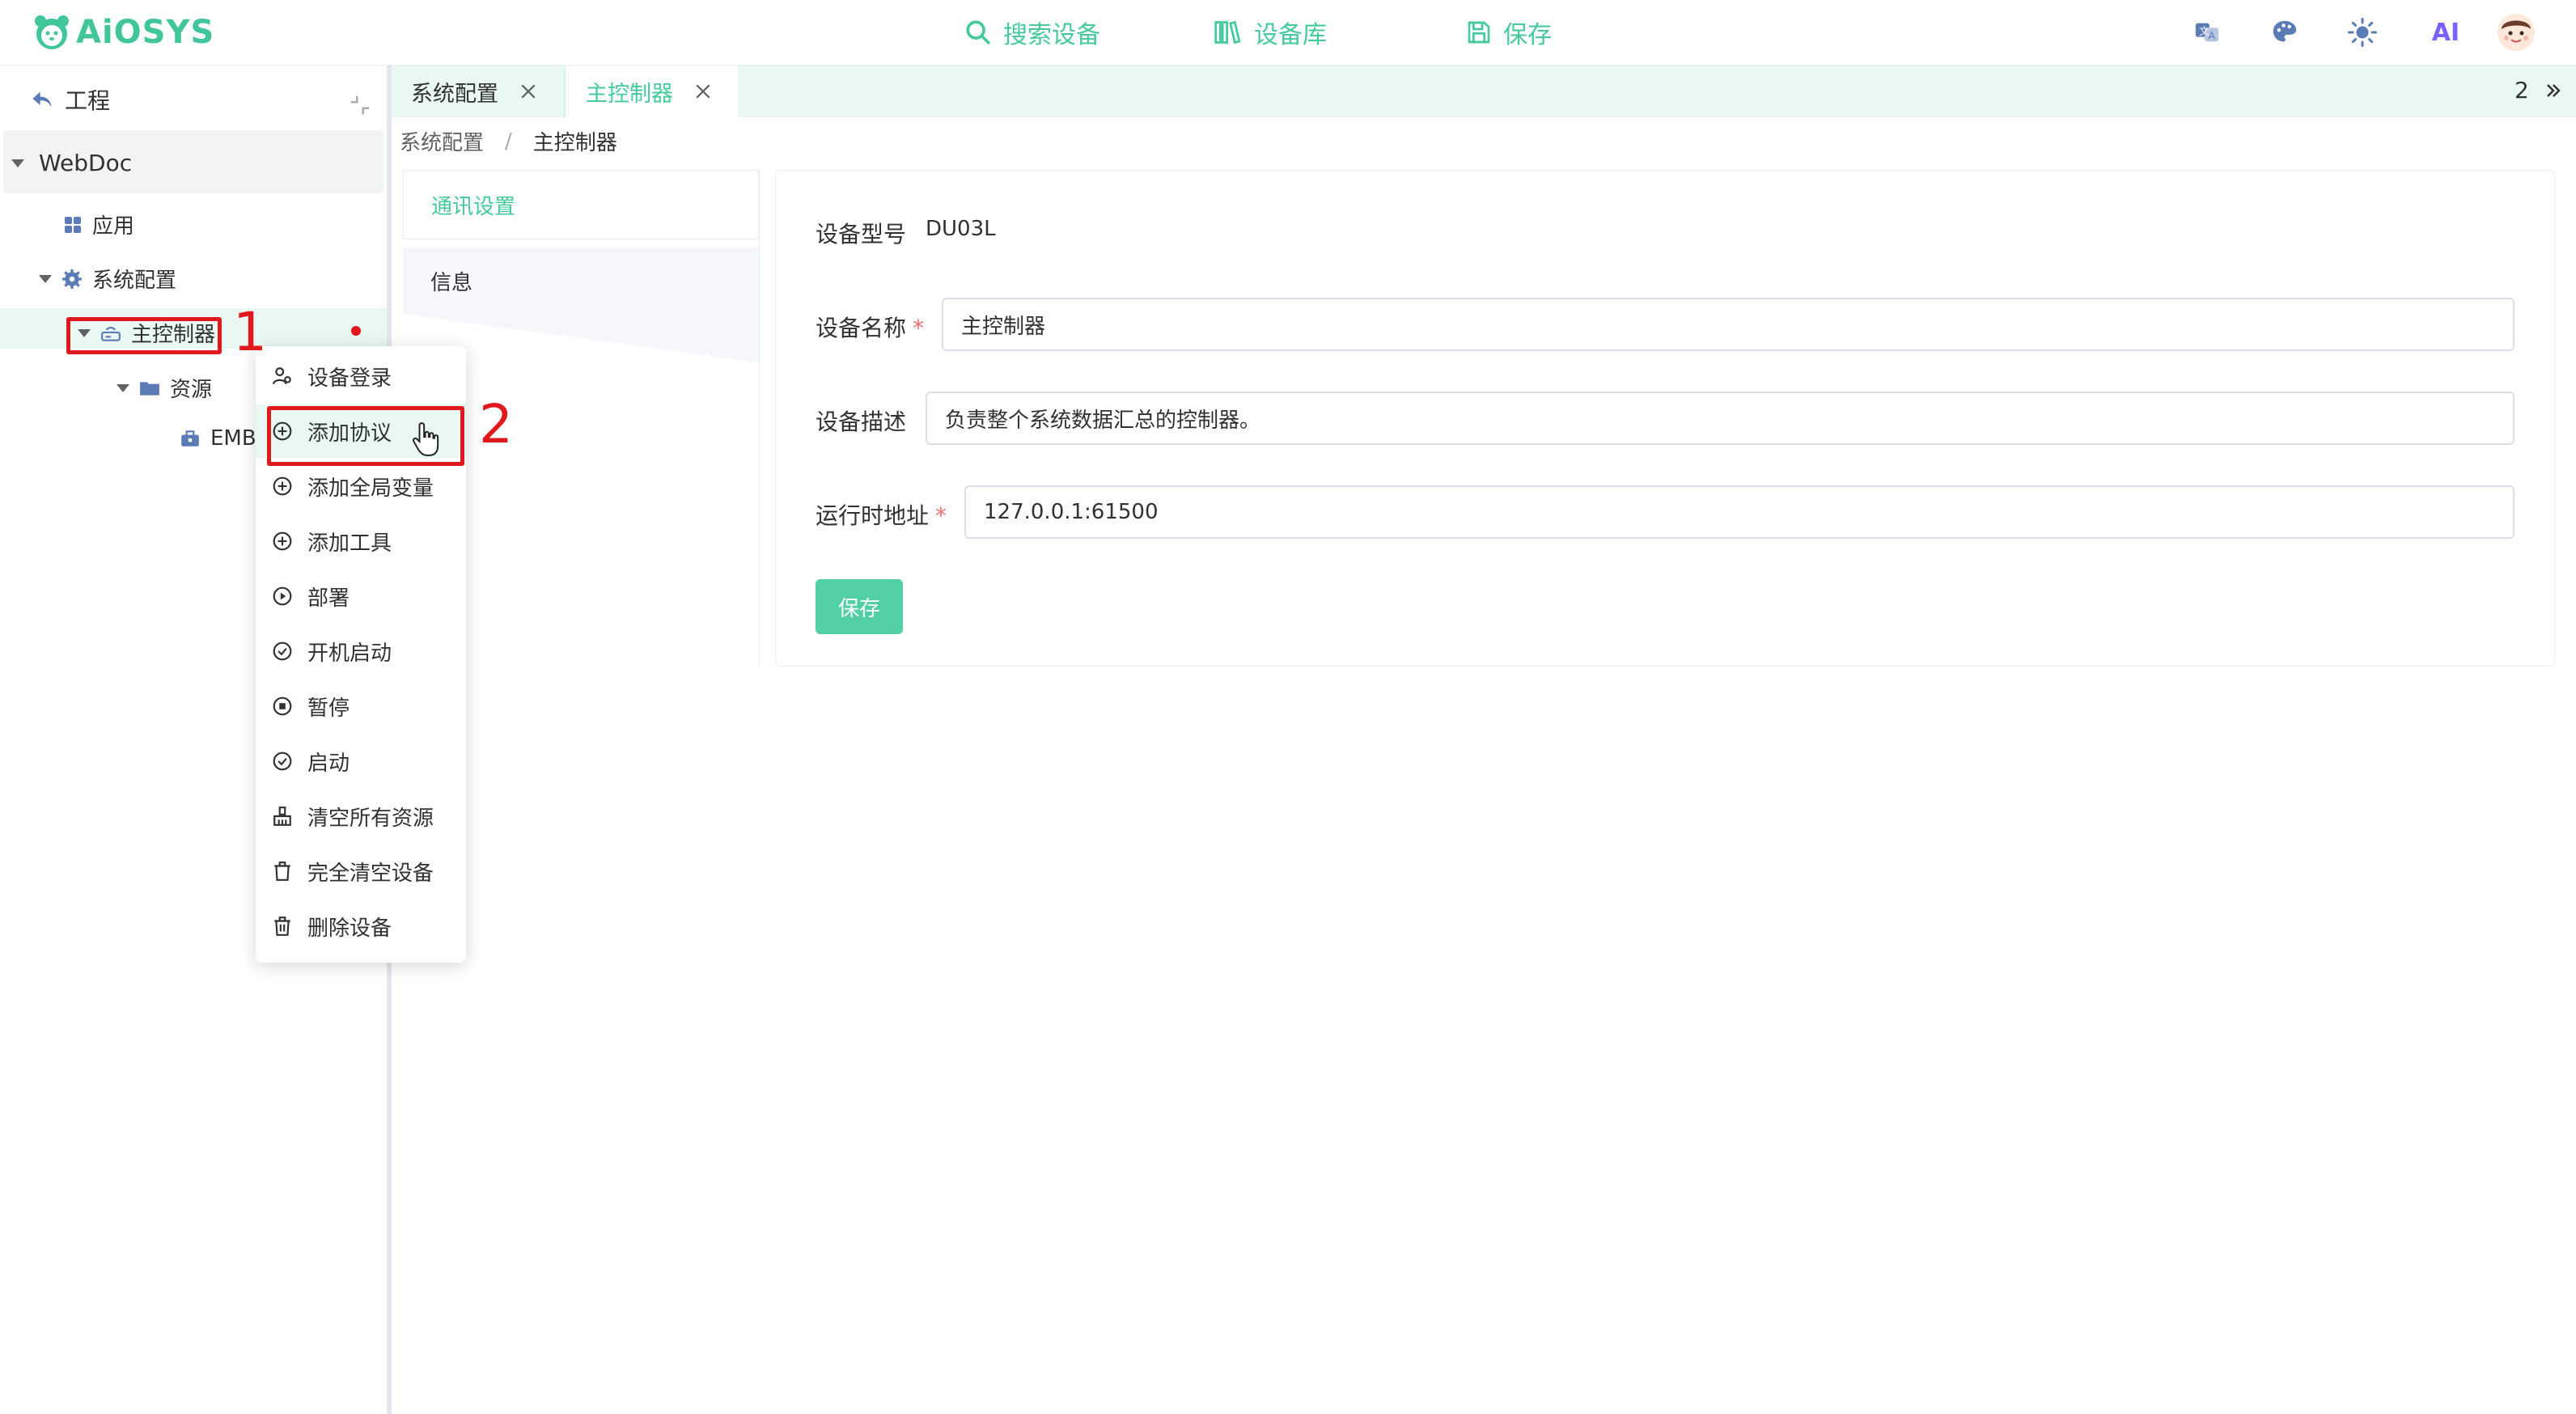 The width and height of the screenshot is (2576, 1414). I want to click on theme-palette-button, so click(2285, 33).